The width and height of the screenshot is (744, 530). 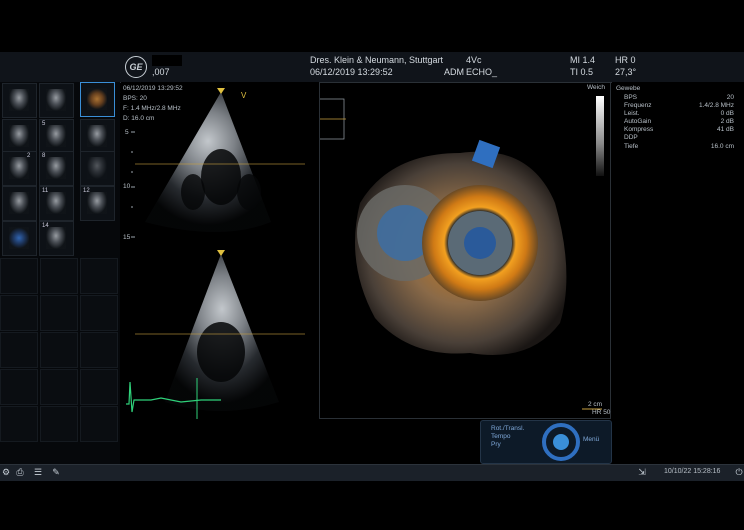 I want to click on control-line-3: Pry, so click(x=496, y=444).